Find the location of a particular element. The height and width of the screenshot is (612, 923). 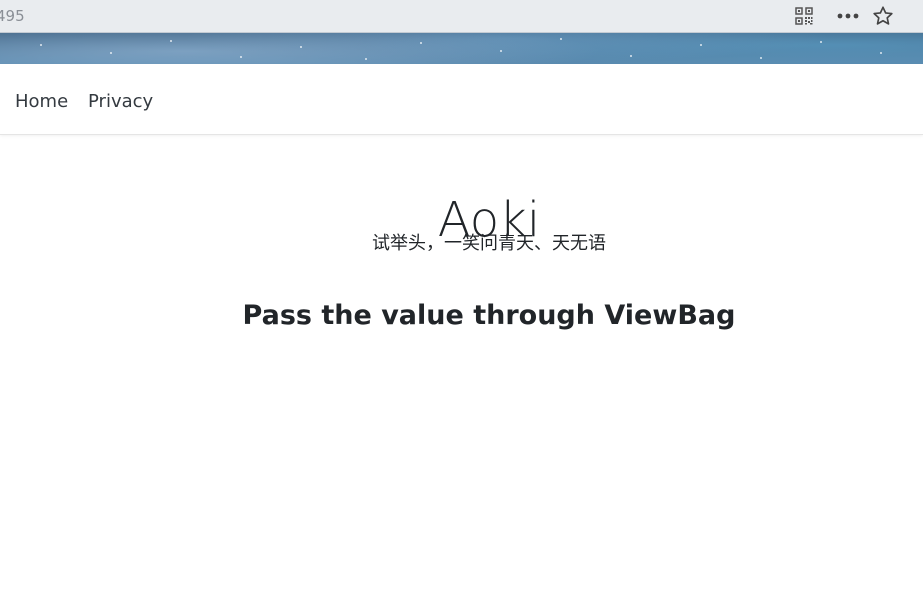

address-text: 495 is located at coordinates (12, 16).